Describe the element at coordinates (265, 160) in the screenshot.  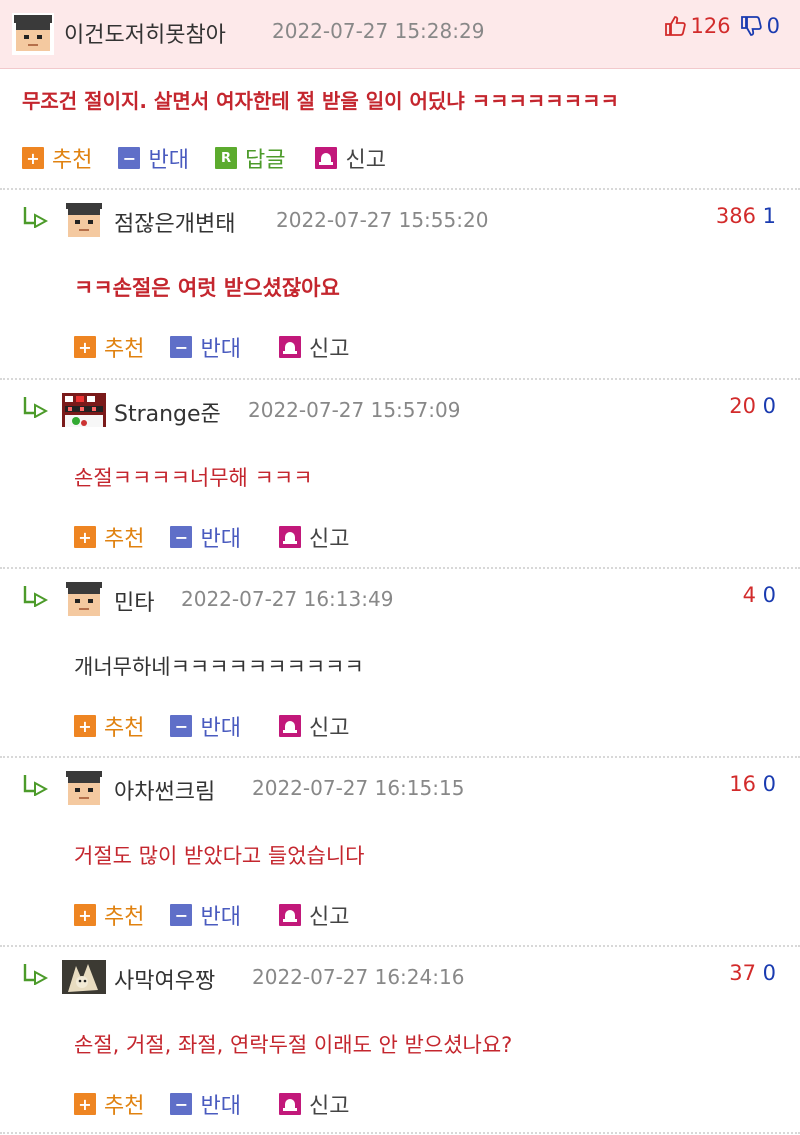
I see `reply-label: 답글` at that location.